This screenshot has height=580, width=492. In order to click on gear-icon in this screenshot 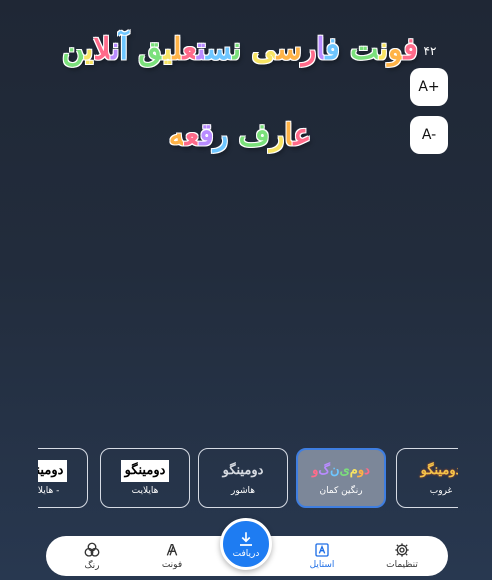, I will do `click(402, 550)`.